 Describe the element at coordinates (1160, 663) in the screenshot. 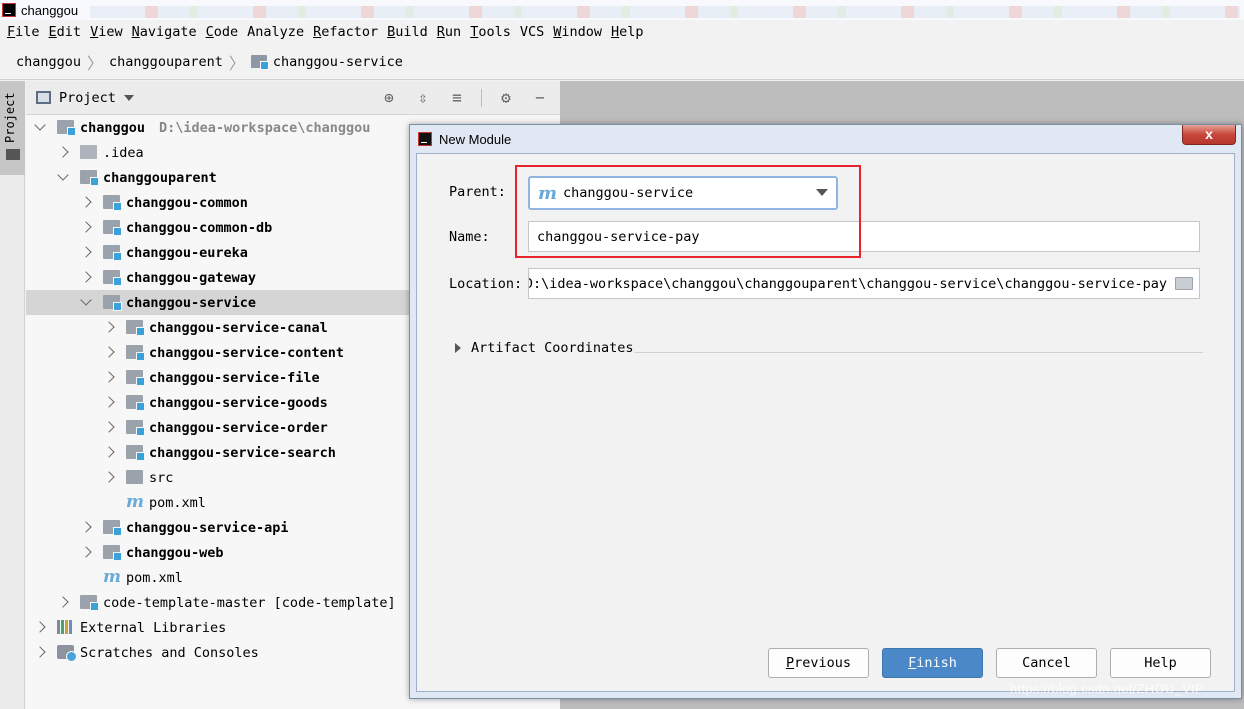

I see `help-button: Help` at that location.